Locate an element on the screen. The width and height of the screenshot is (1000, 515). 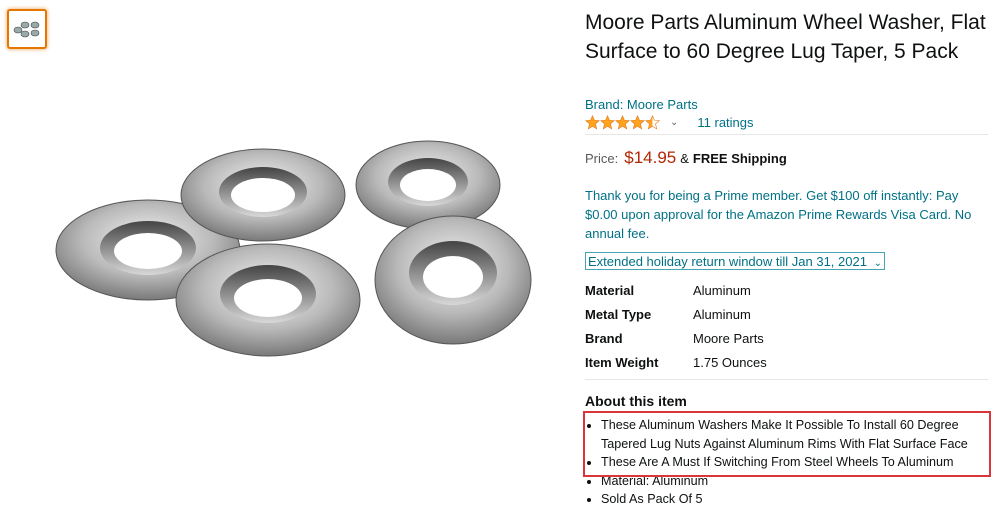
price-value: $14.95 is located at coordinates (650, 157).